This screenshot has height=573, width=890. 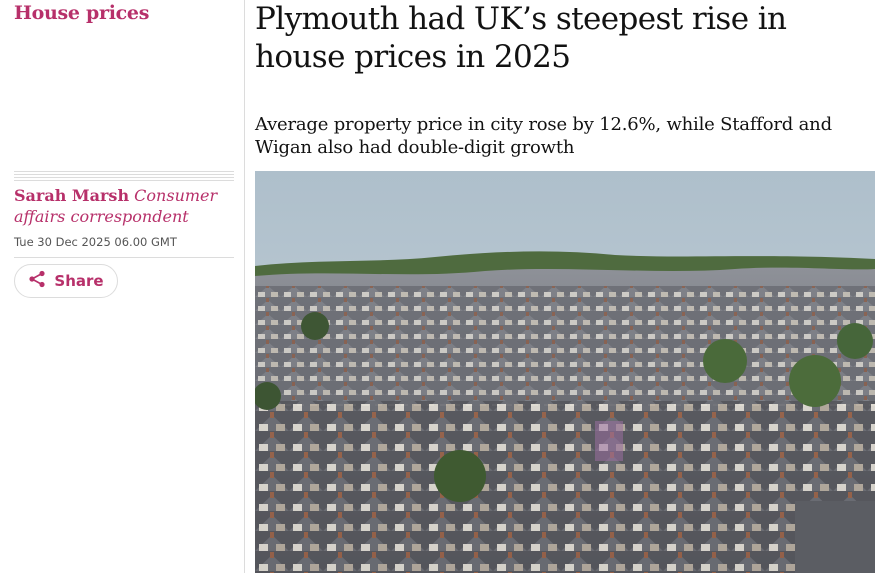 I want to click on byline-rules, so click(x=124, y=177).